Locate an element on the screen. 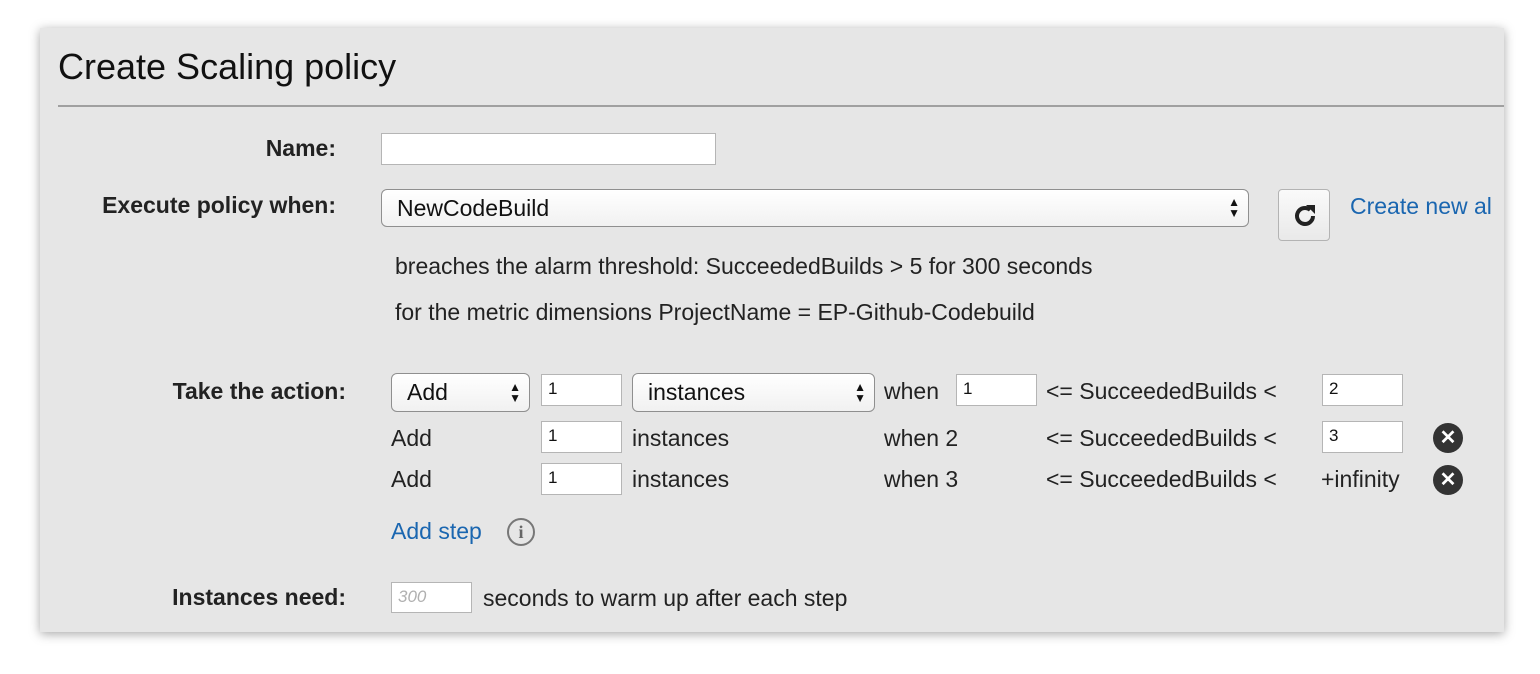 The image size is (1540, 674). step-lower-bound-input: 1 is located at coordinates (996, 390).